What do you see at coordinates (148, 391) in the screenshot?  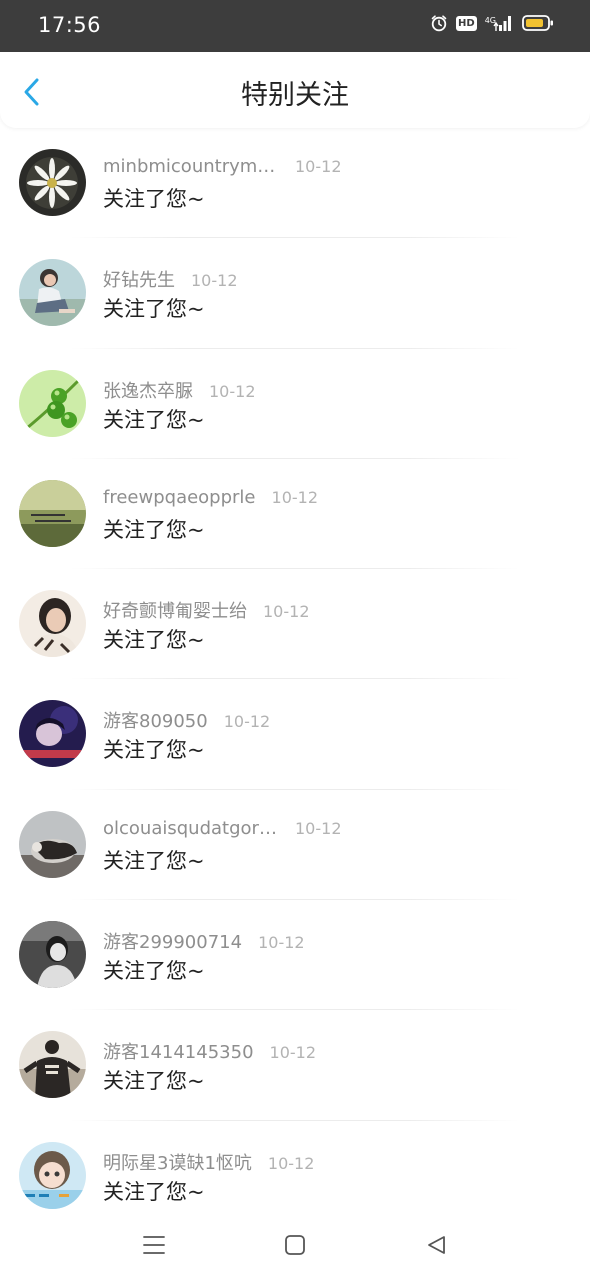 I see `user-name: 张逸杰卒脲` at bounding box center [148, 391].